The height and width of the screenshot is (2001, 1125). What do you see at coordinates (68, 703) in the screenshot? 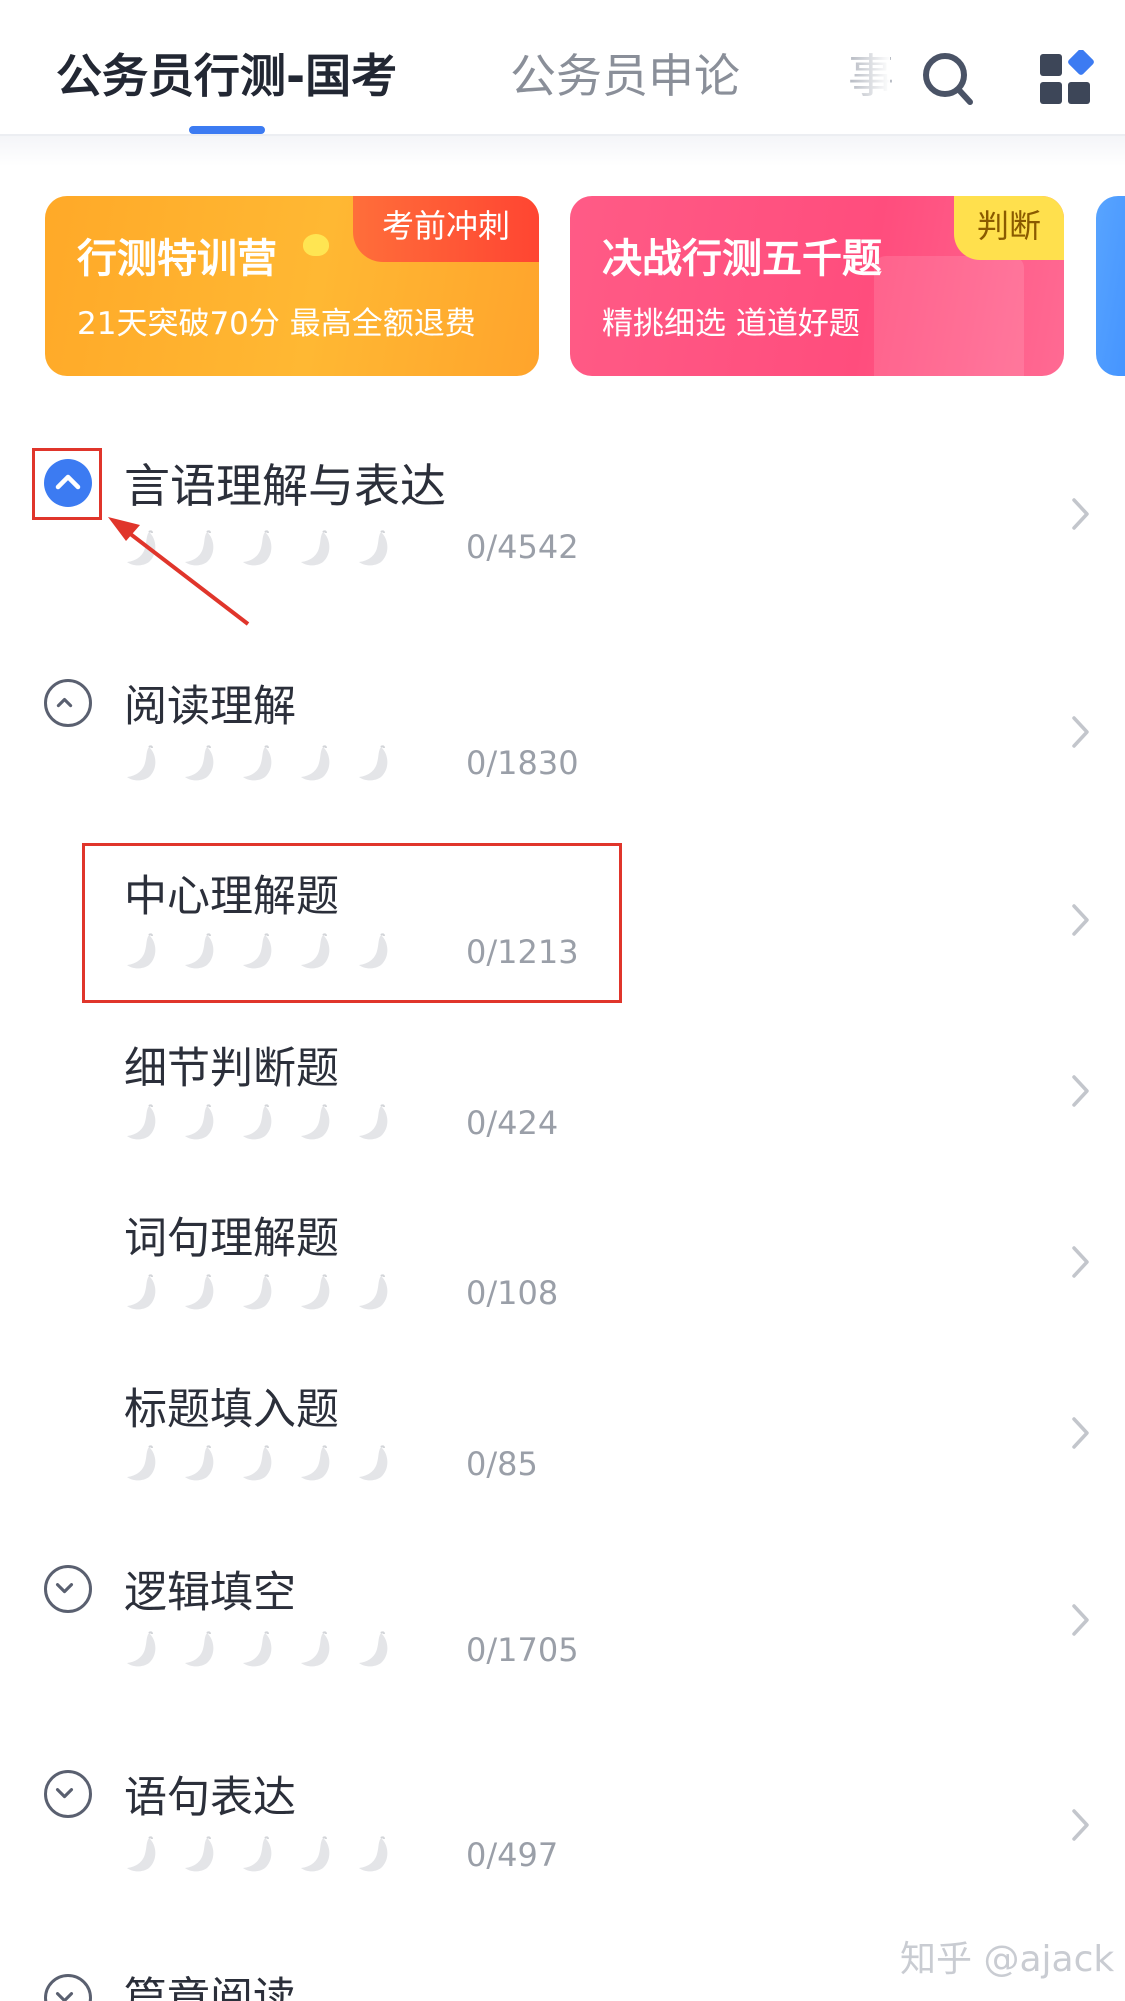
I see `collapse-toggle-icon` at bounding box center [68, 703].